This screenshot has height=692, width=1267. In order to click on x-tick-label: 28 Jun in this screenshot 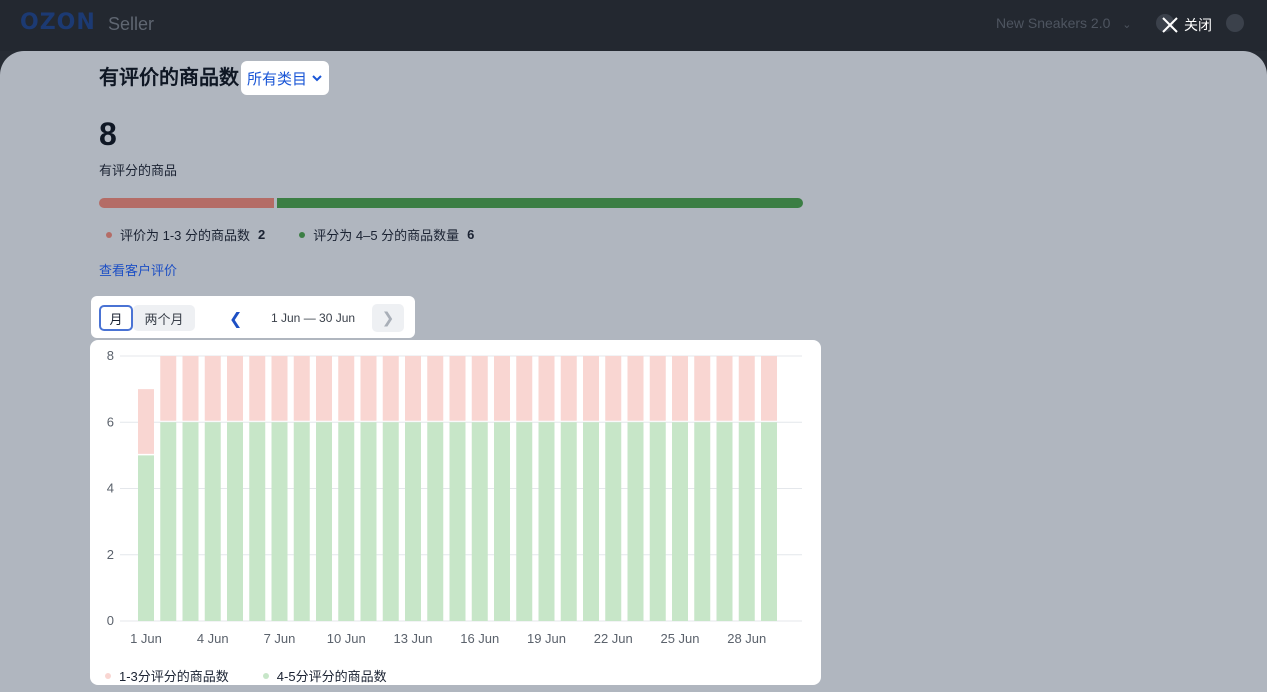, I will do `click(746, 638)`.